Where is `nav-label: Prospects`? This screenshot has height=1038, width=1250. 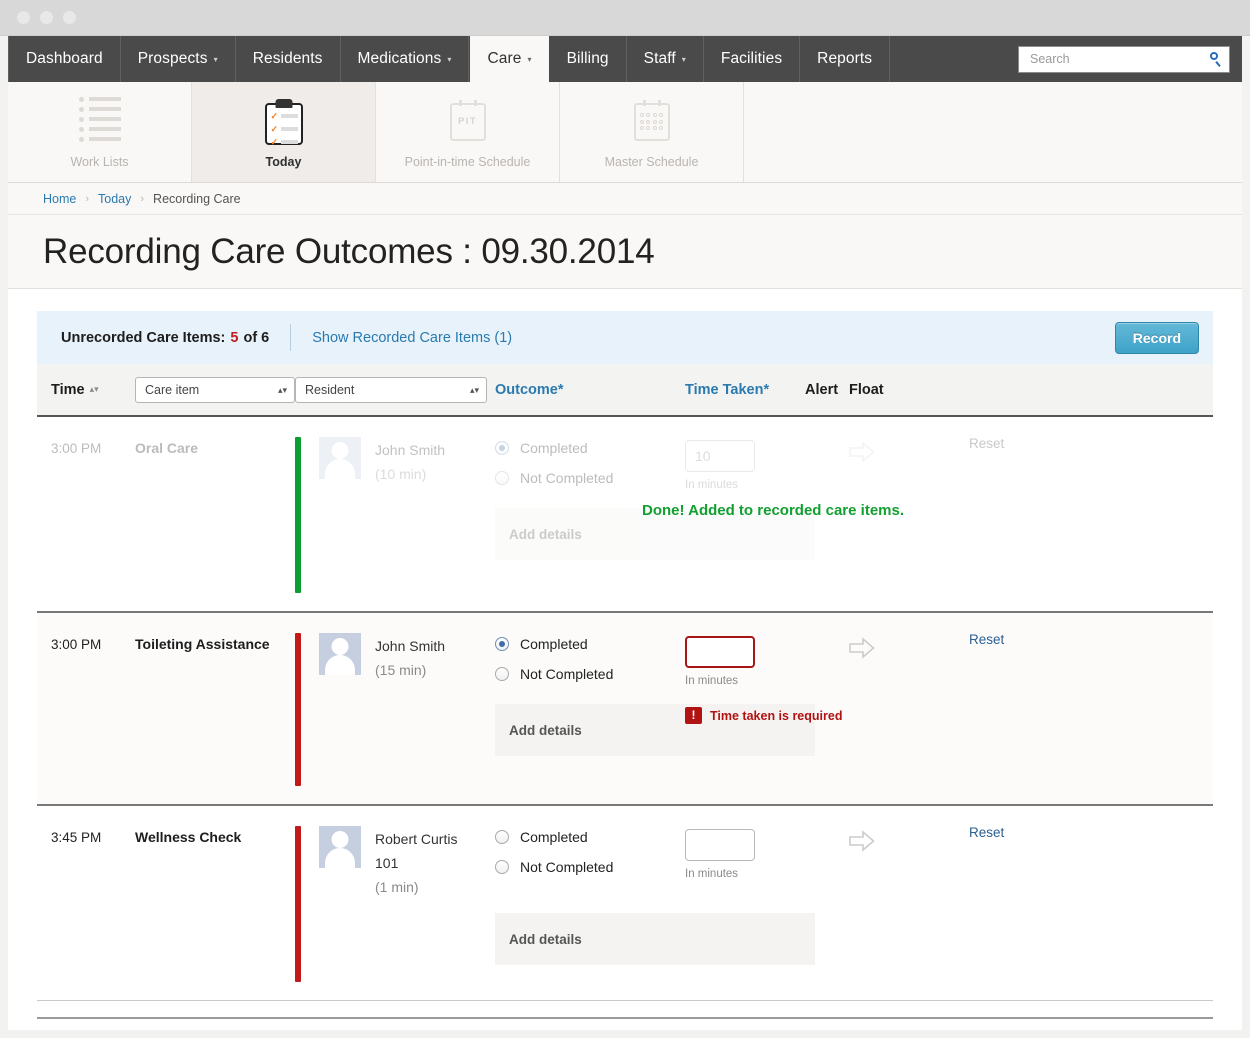
nav-label: Prospects is located at coordinates (172, 58).